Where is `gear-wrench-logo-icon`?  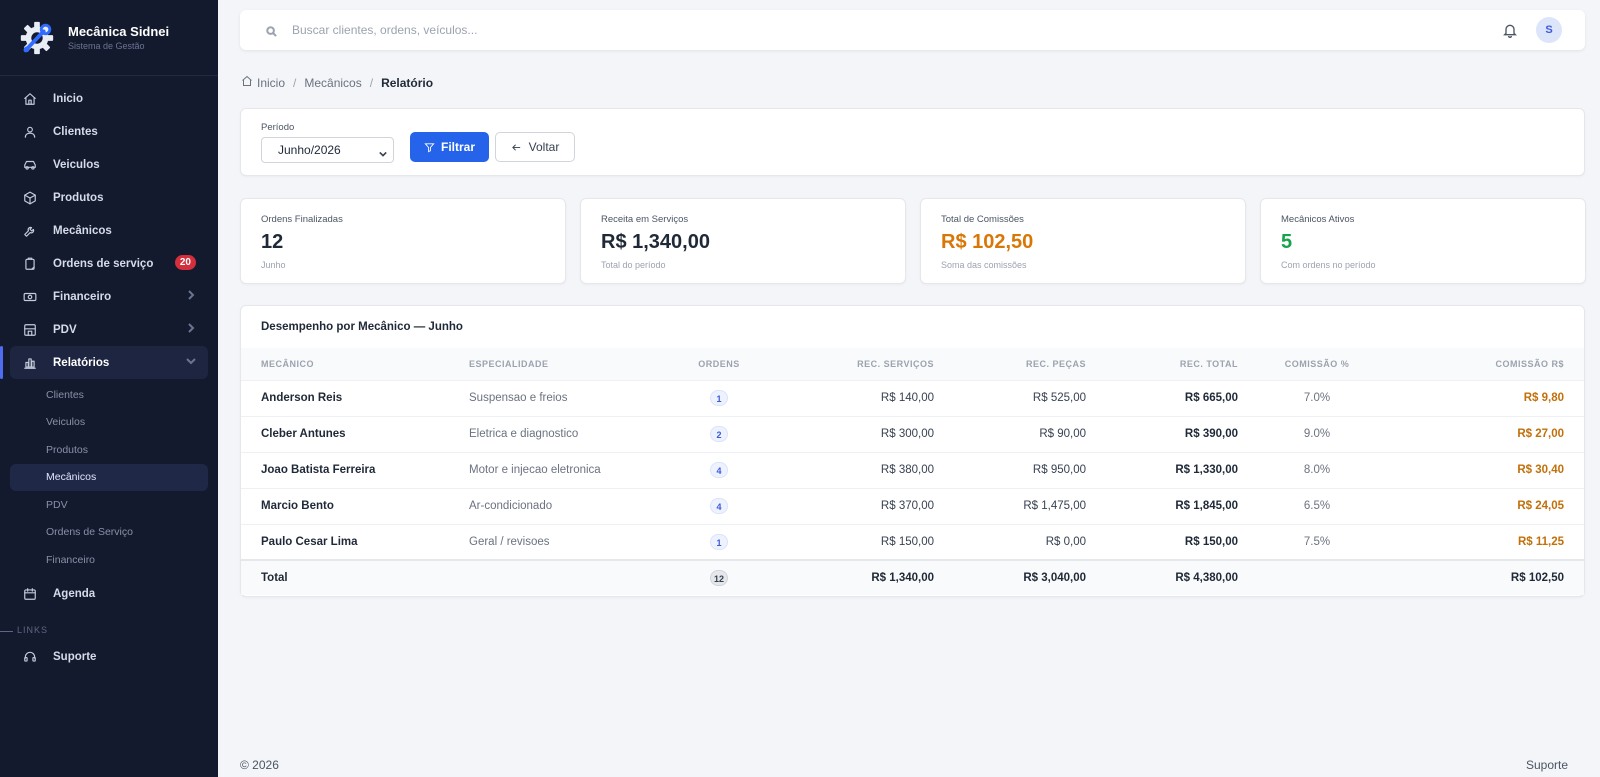
gear-wrench-logo-icon is located at coordinates (37, 37).